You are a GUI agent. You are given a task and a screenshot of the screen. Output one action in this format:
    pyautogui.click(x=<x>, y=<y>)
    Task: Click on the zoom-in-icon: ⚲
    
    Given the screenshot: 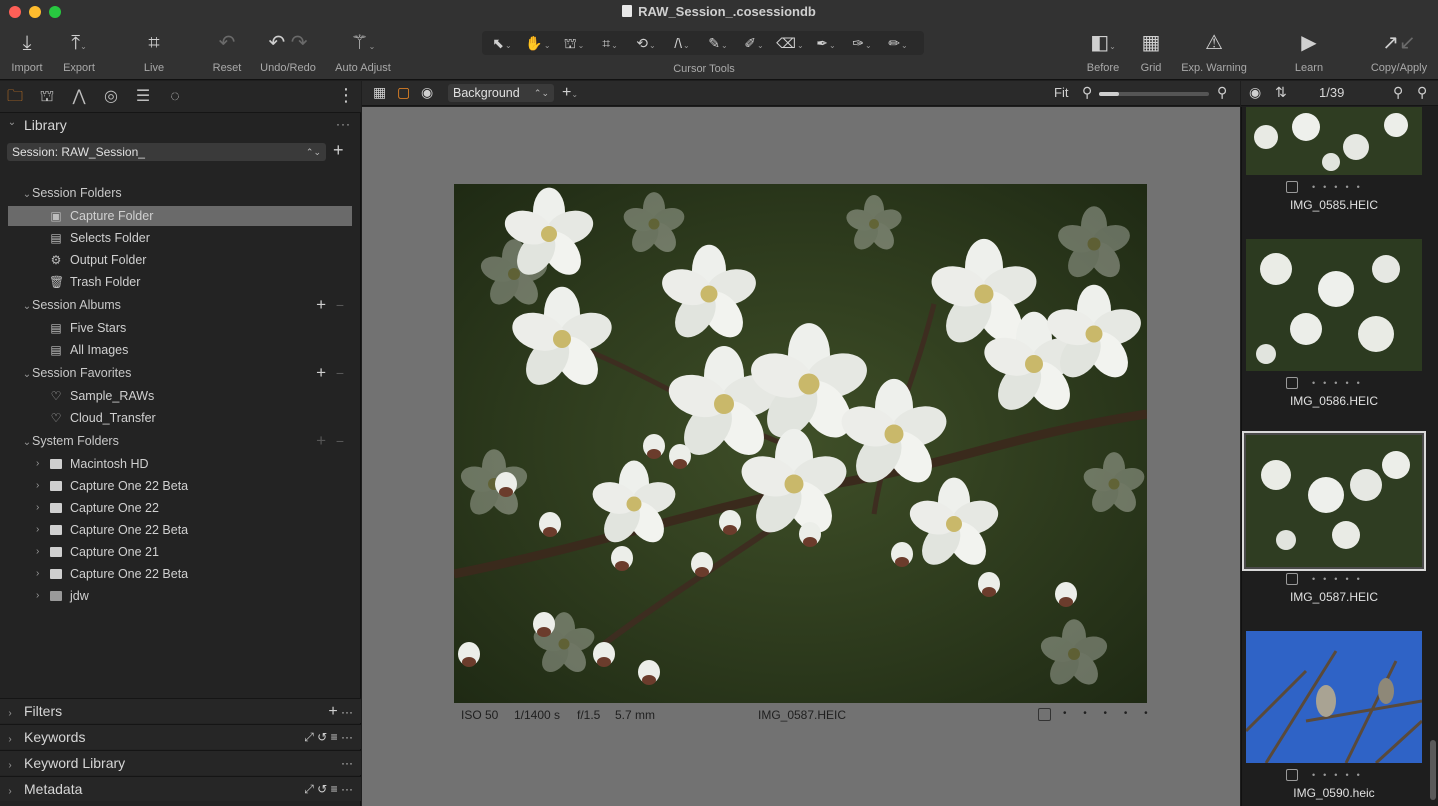 What is the action you would take?
    pyautogui.click(x=1222, y=92)
    